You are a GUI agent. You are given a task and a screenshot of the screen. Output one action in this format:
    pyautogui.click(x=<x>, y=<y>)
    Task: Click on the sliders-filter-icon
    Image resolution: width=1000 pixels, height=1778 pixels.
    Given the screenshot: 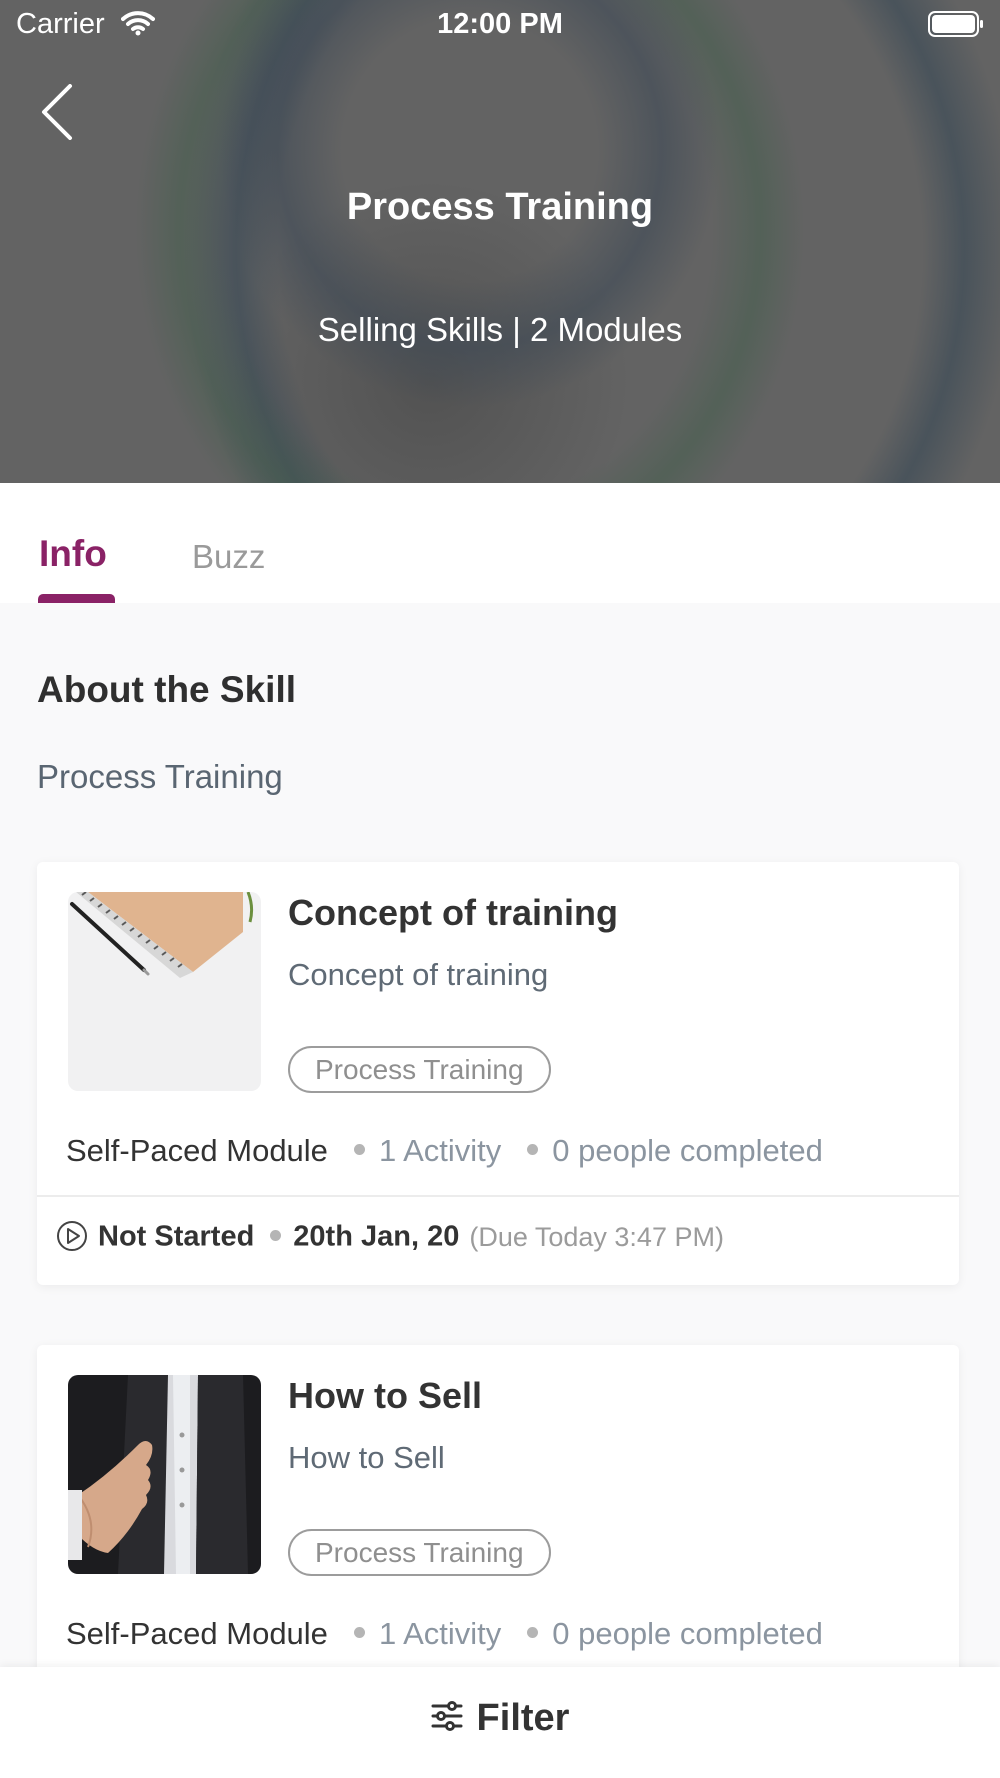 What is the action you would take?
    pyautogui.click(x=447, y=1715)
    